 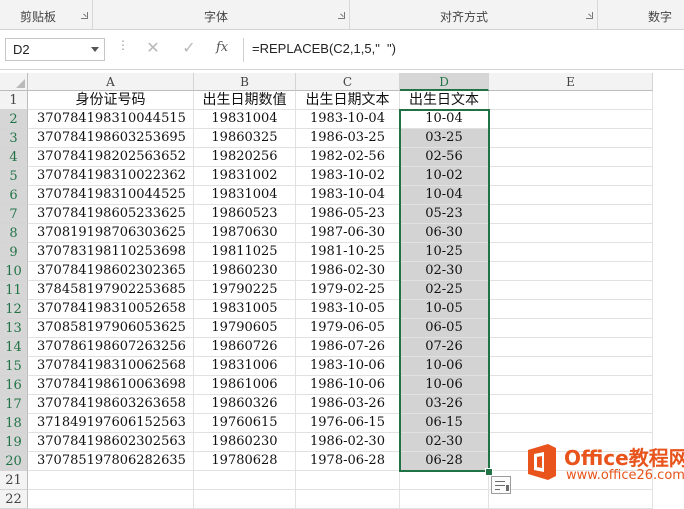 I want to click on cell: 19780628, so click(x=245, y=461).